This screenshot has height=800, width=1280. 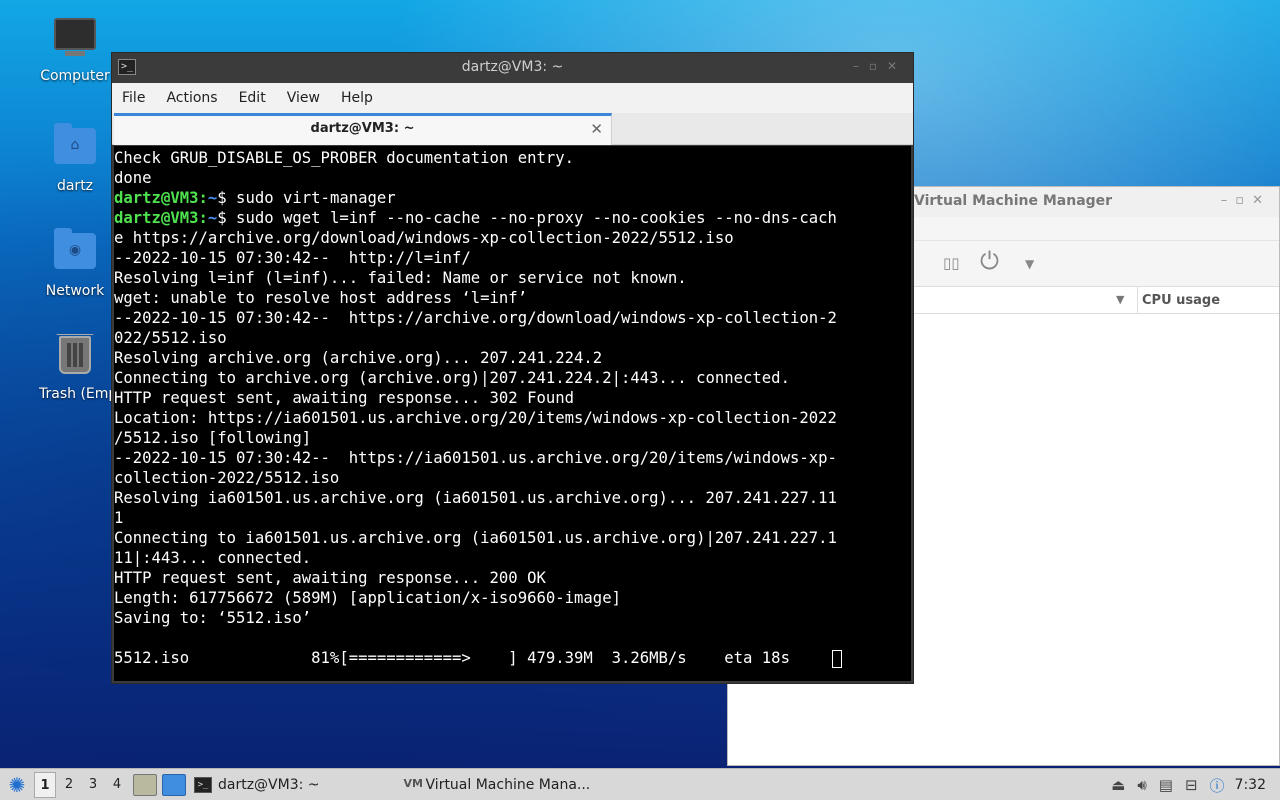 I want to click on workspace-3: 3, so click(x=93, y=785).